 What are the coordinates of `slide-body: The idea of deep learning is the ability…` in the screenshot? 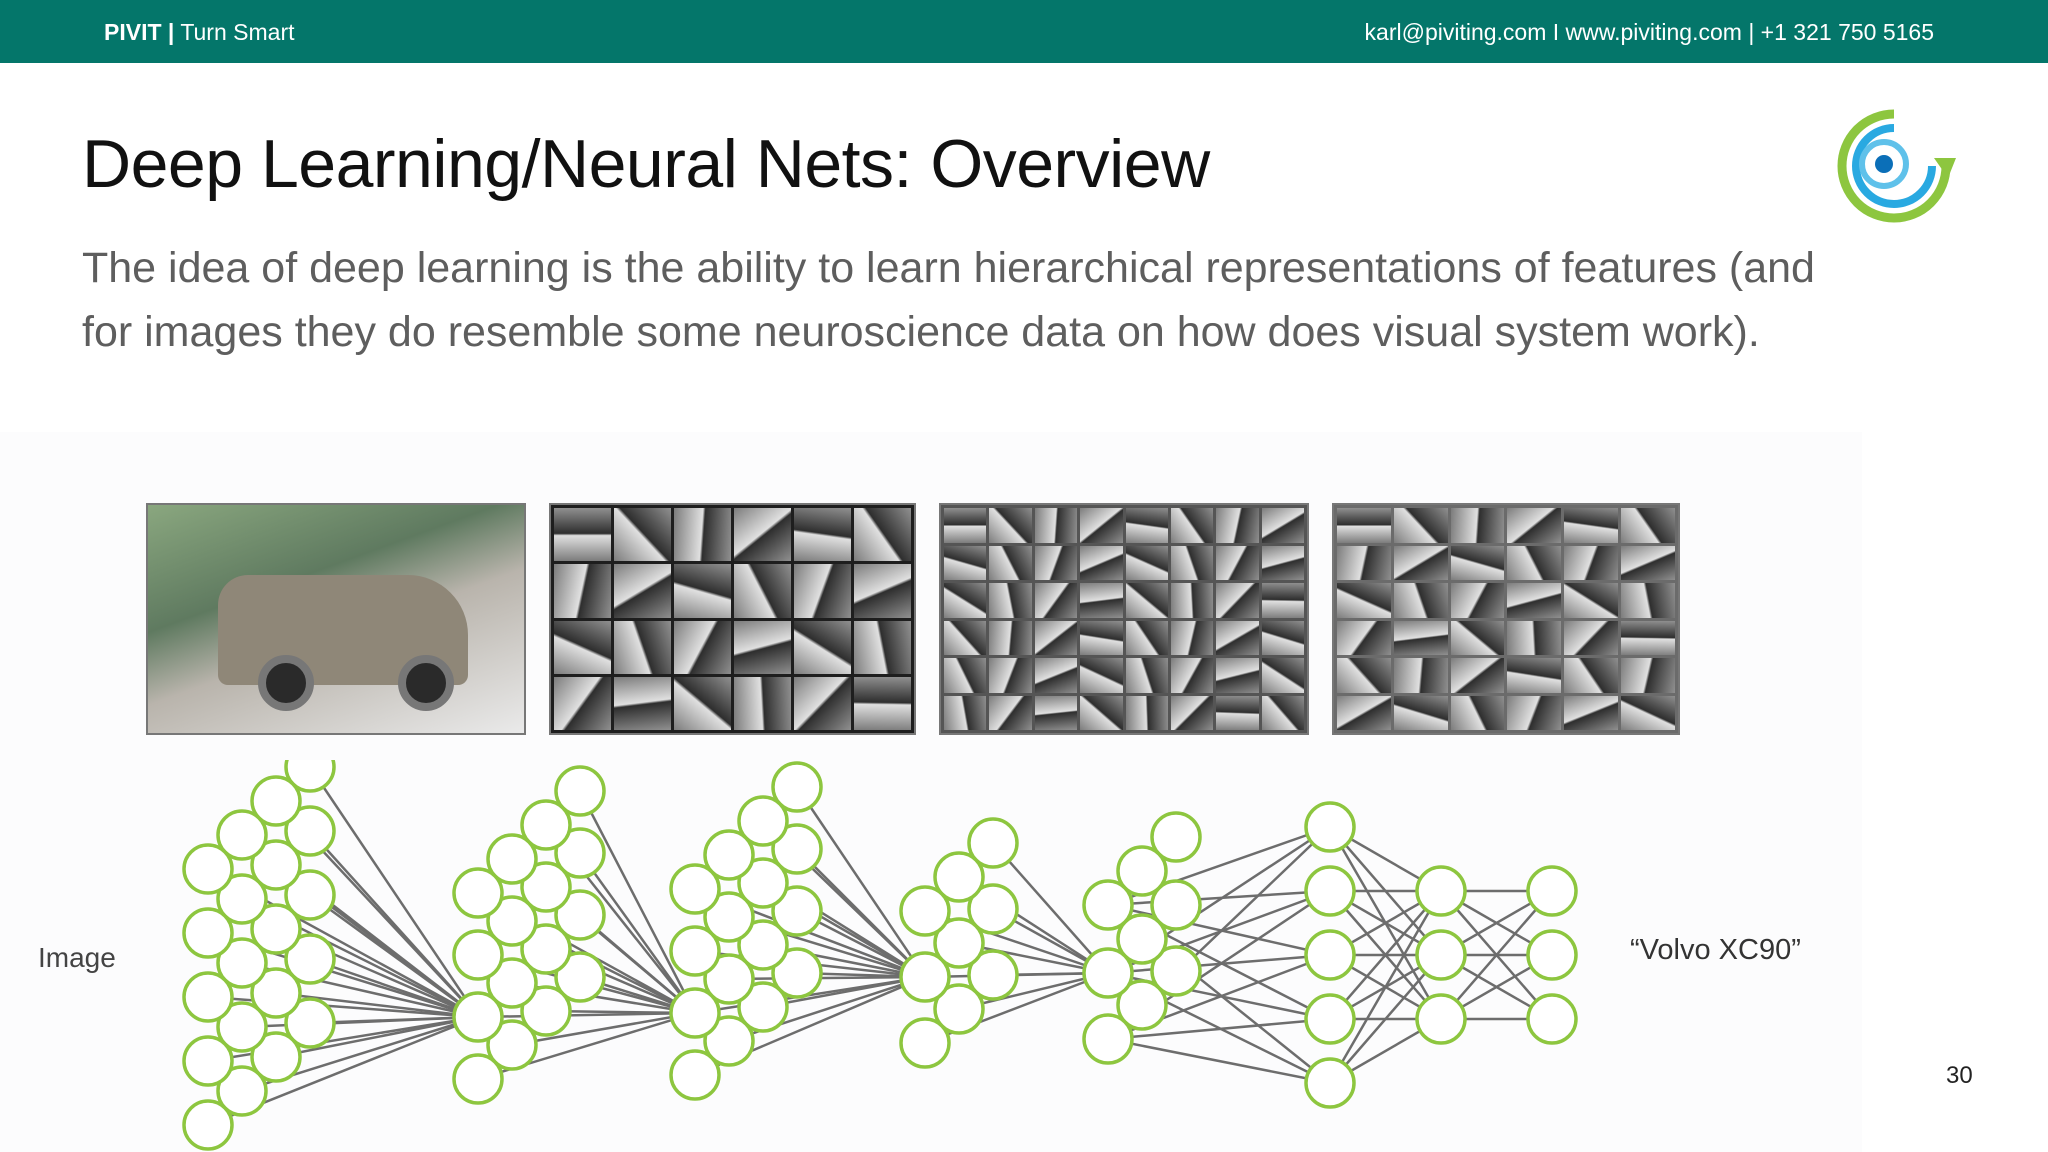 It's located at (948, 300).